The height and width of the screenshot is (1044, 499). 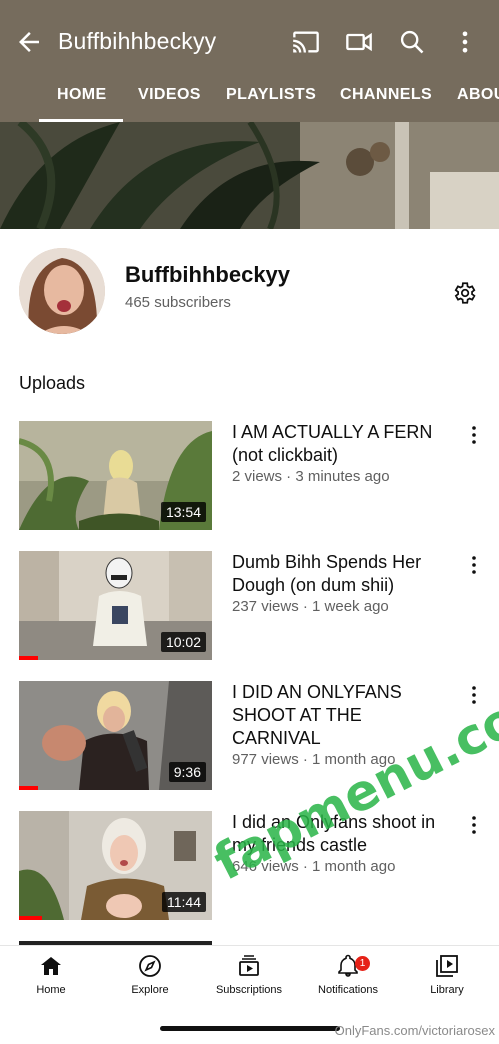 I want to click on video-thumbnail: 11:44, so click(x=115, y=865).